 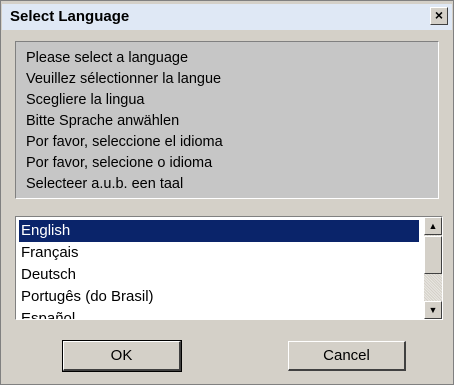 I want to click on close-button: ×, so click(x=439, y=16).